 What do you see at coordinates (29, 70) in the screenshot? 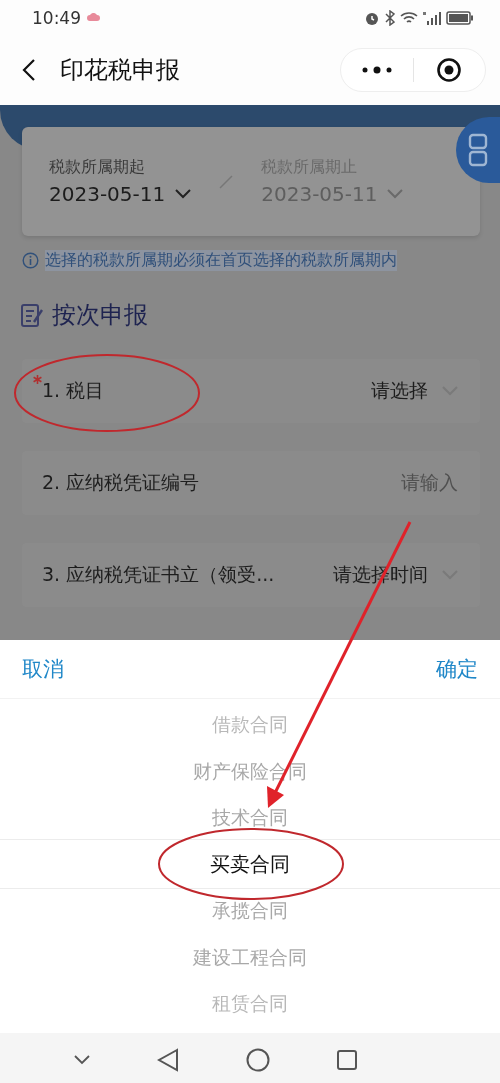
I see `back-button` at bounding box center [29, 70].